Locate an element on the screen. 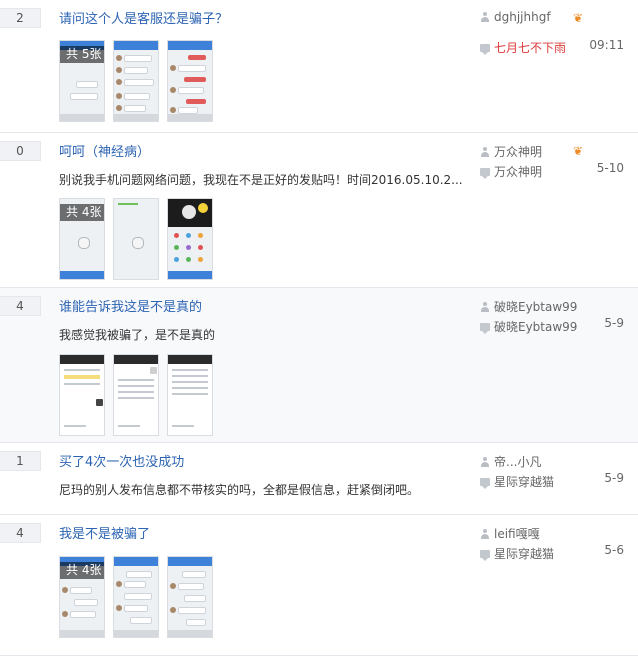 The width and height of the screenshot is (638, 656). thread-title: 请问这个人是客服还是骗子？ is located at coordinates (143, 17).